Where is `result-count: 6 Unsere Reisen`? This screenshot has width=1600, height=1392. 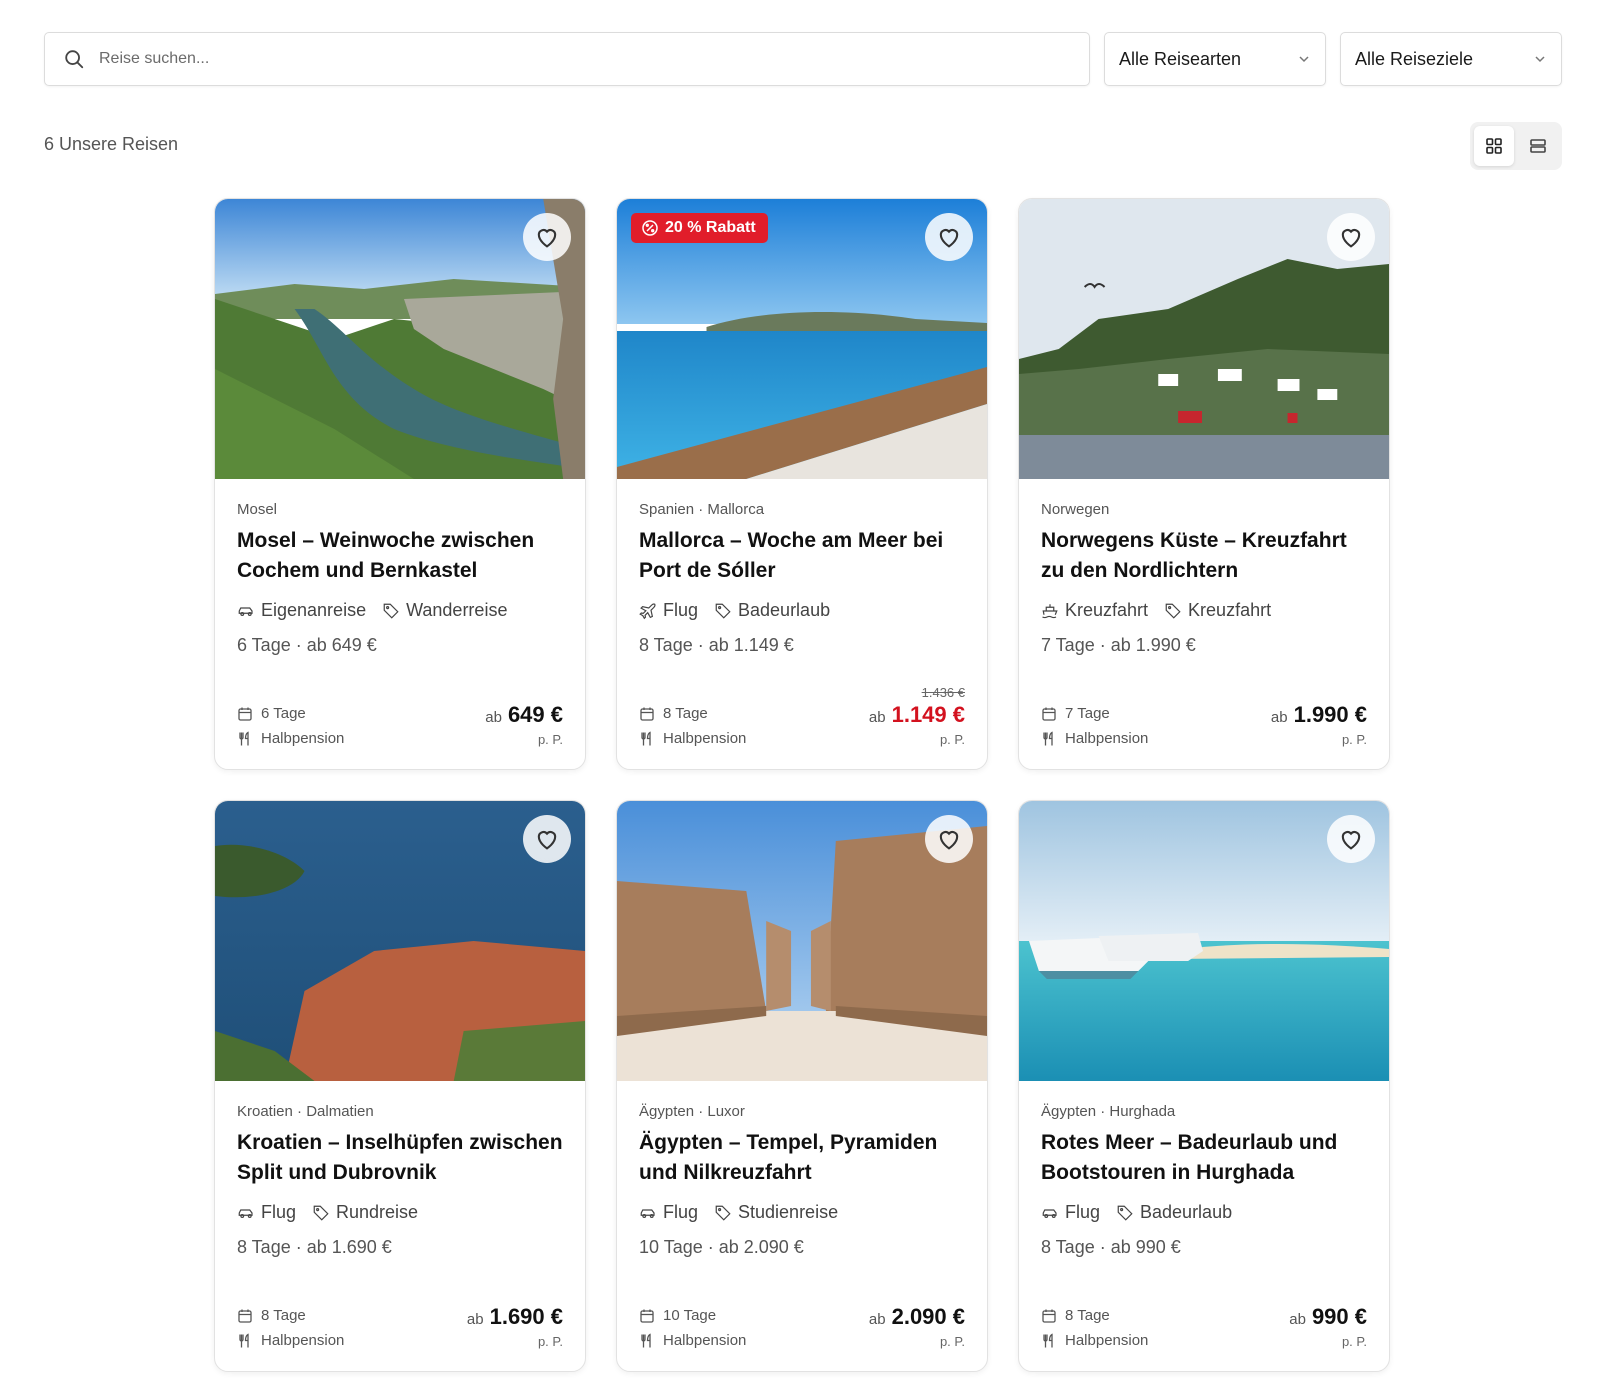
result-count: 6 Unsere Reisen is located at coordinates (111, 144).